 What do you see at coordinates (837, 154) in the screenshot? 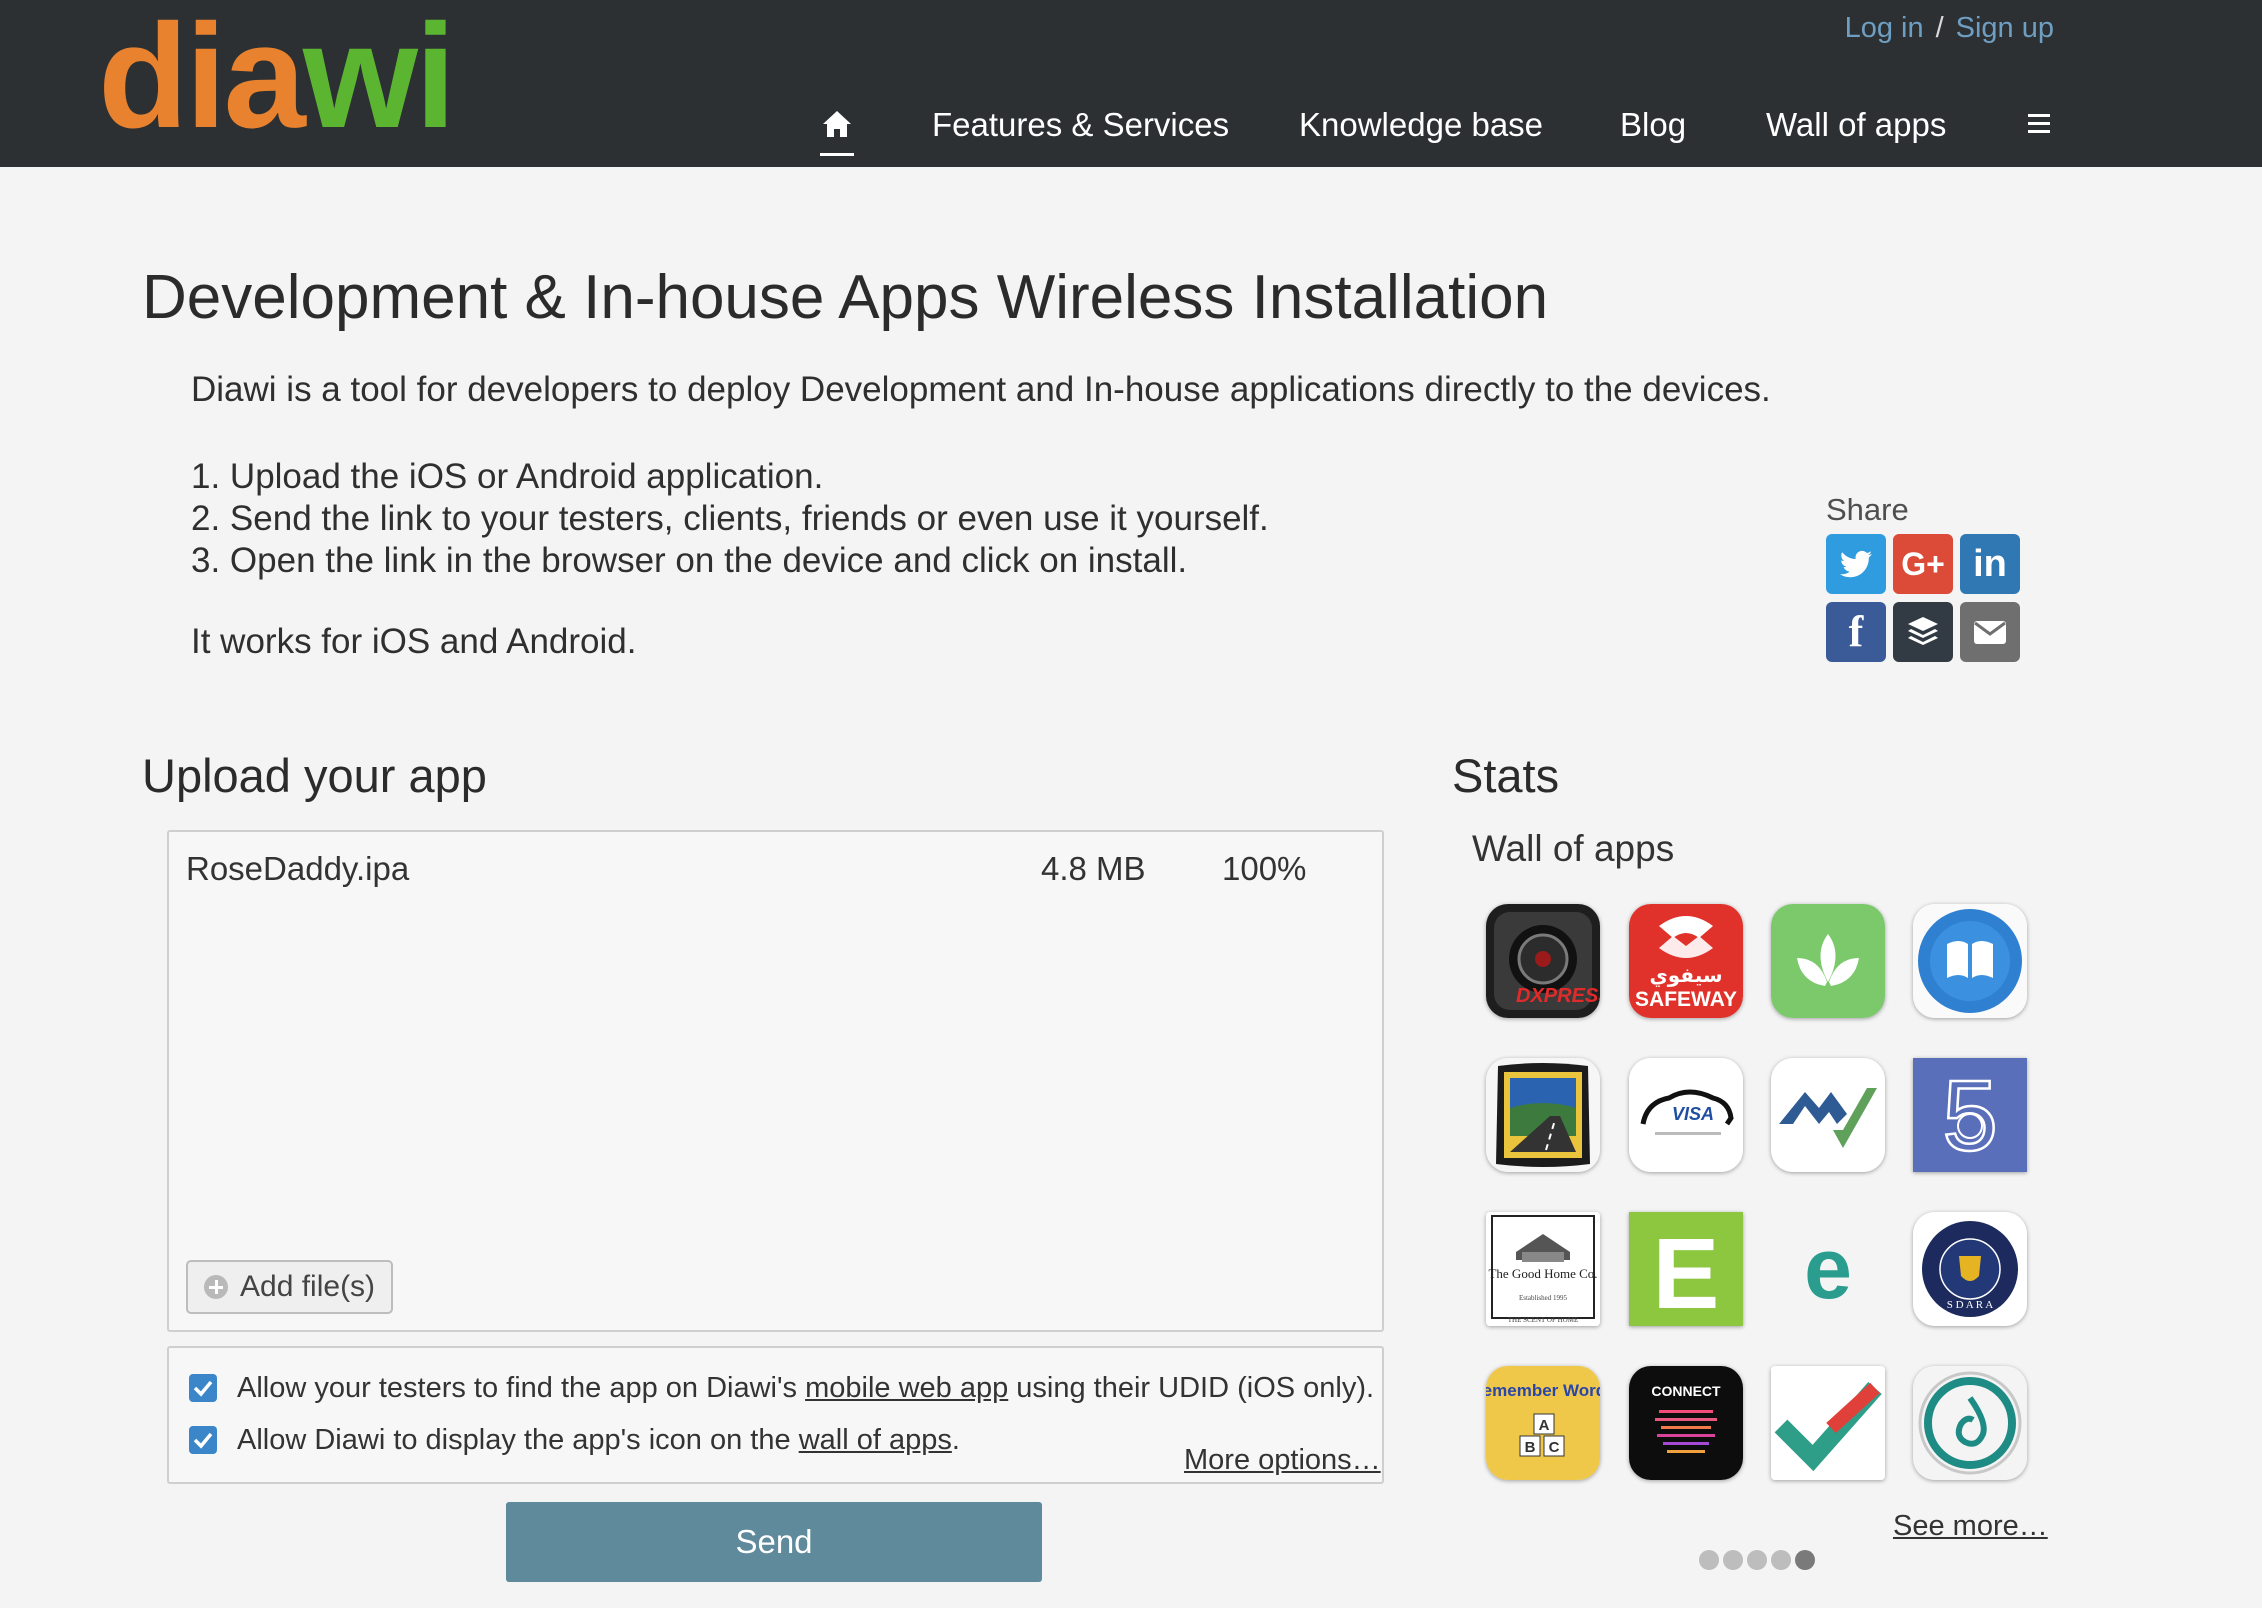
I see `home-active-underline` at bounding box center [837, 154].